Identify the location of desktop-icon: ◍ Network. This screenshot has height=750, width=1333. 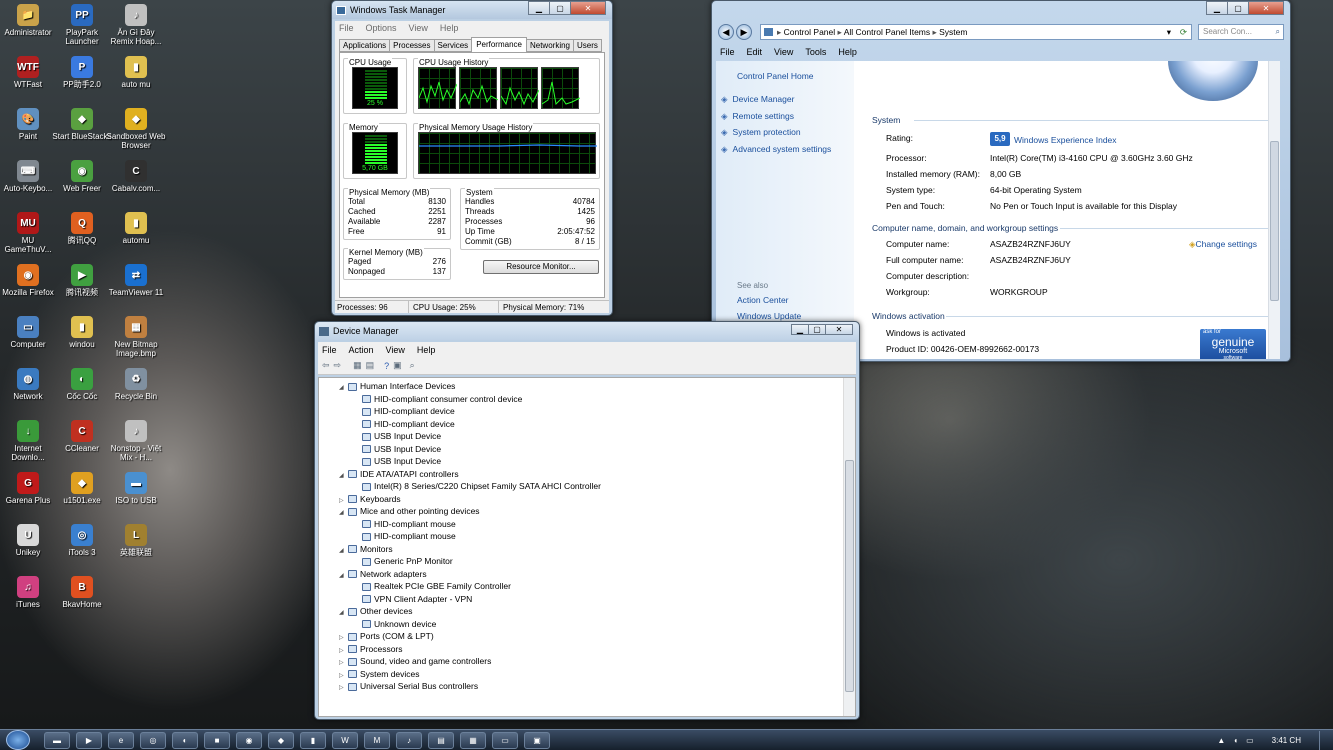
(29, 384).